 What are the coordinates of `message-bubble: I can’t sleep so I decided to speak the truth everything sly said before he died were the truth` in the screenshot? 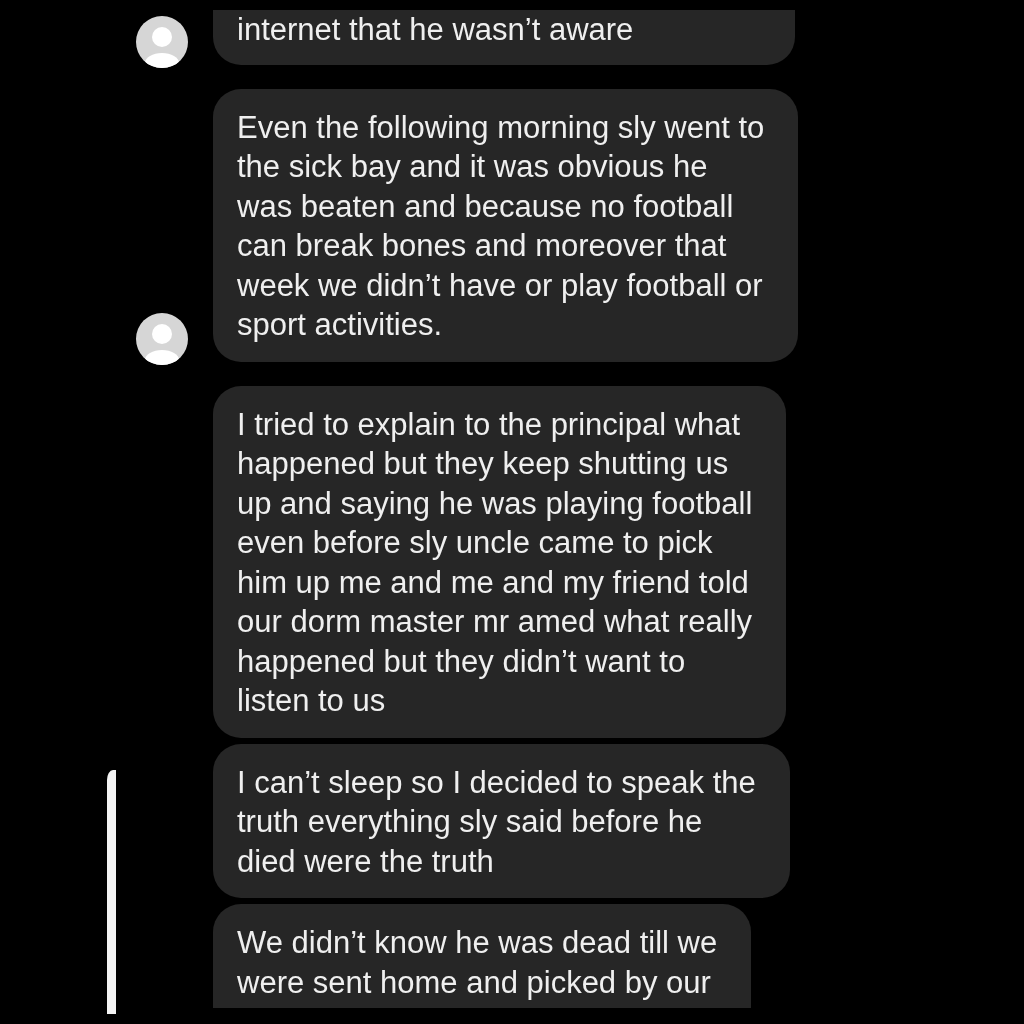 It's located at (501, 820).